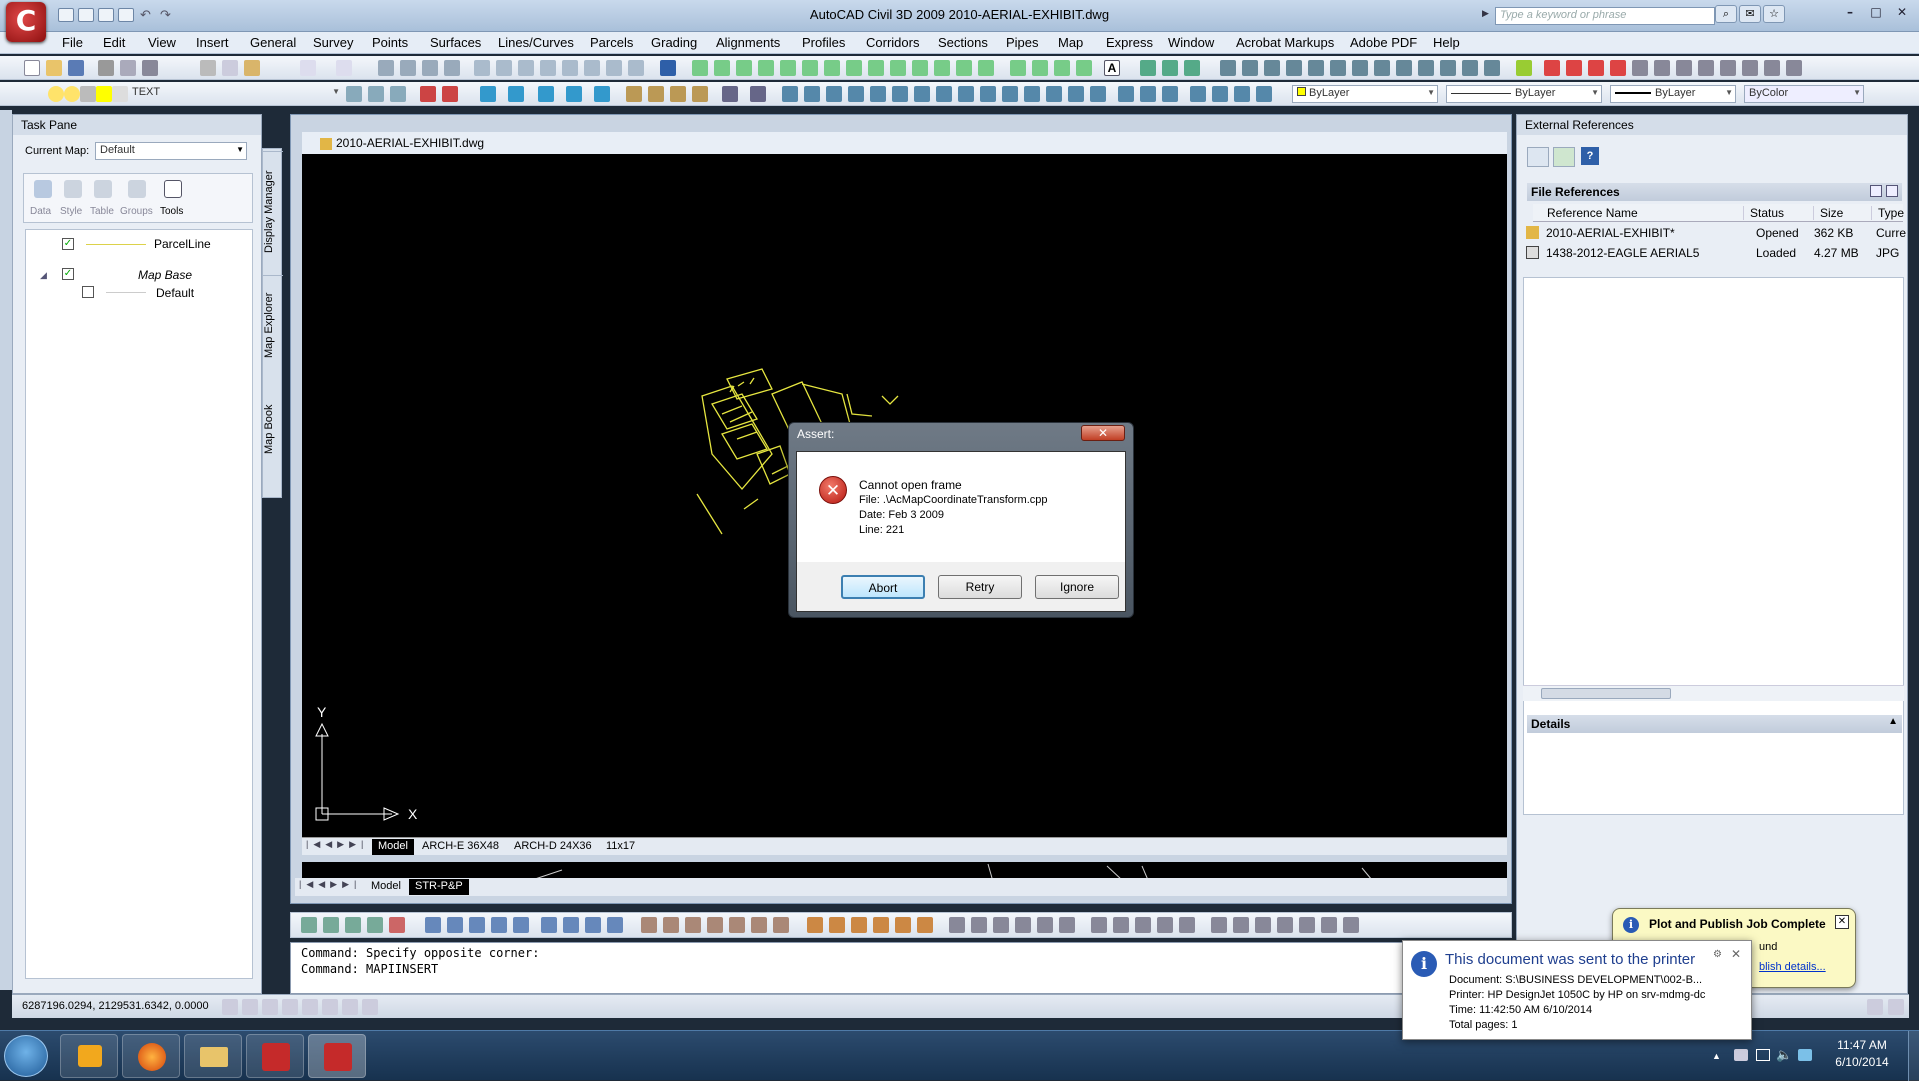 Image resolution: width=1919 pixels, height=1081 pixels. Describe the element at coordinates (353, 925) in the screenshot. I see `bt-tool-3-icon` at that location.